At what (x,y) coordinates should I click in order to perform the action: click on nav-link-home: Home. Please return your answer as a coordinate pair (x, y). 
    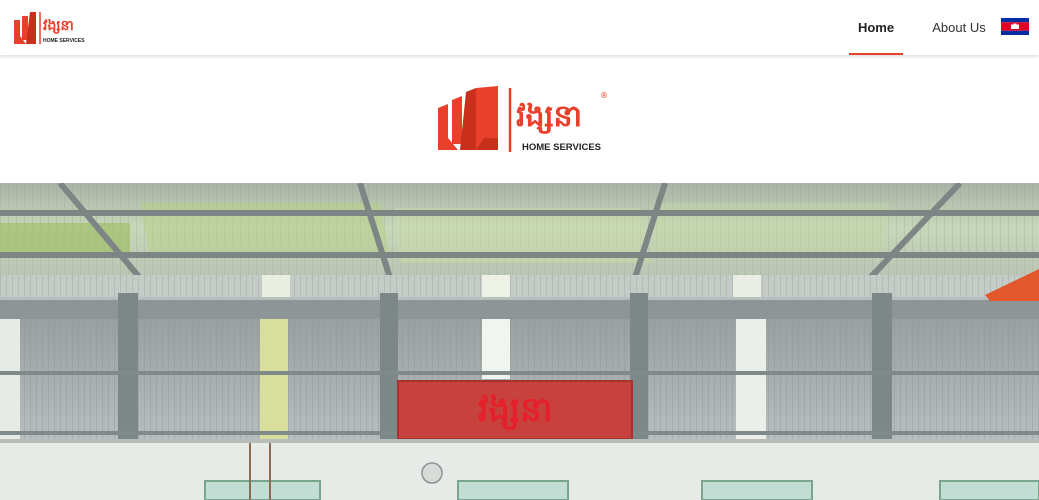
    Looking at the image, I should click on (876, 27).